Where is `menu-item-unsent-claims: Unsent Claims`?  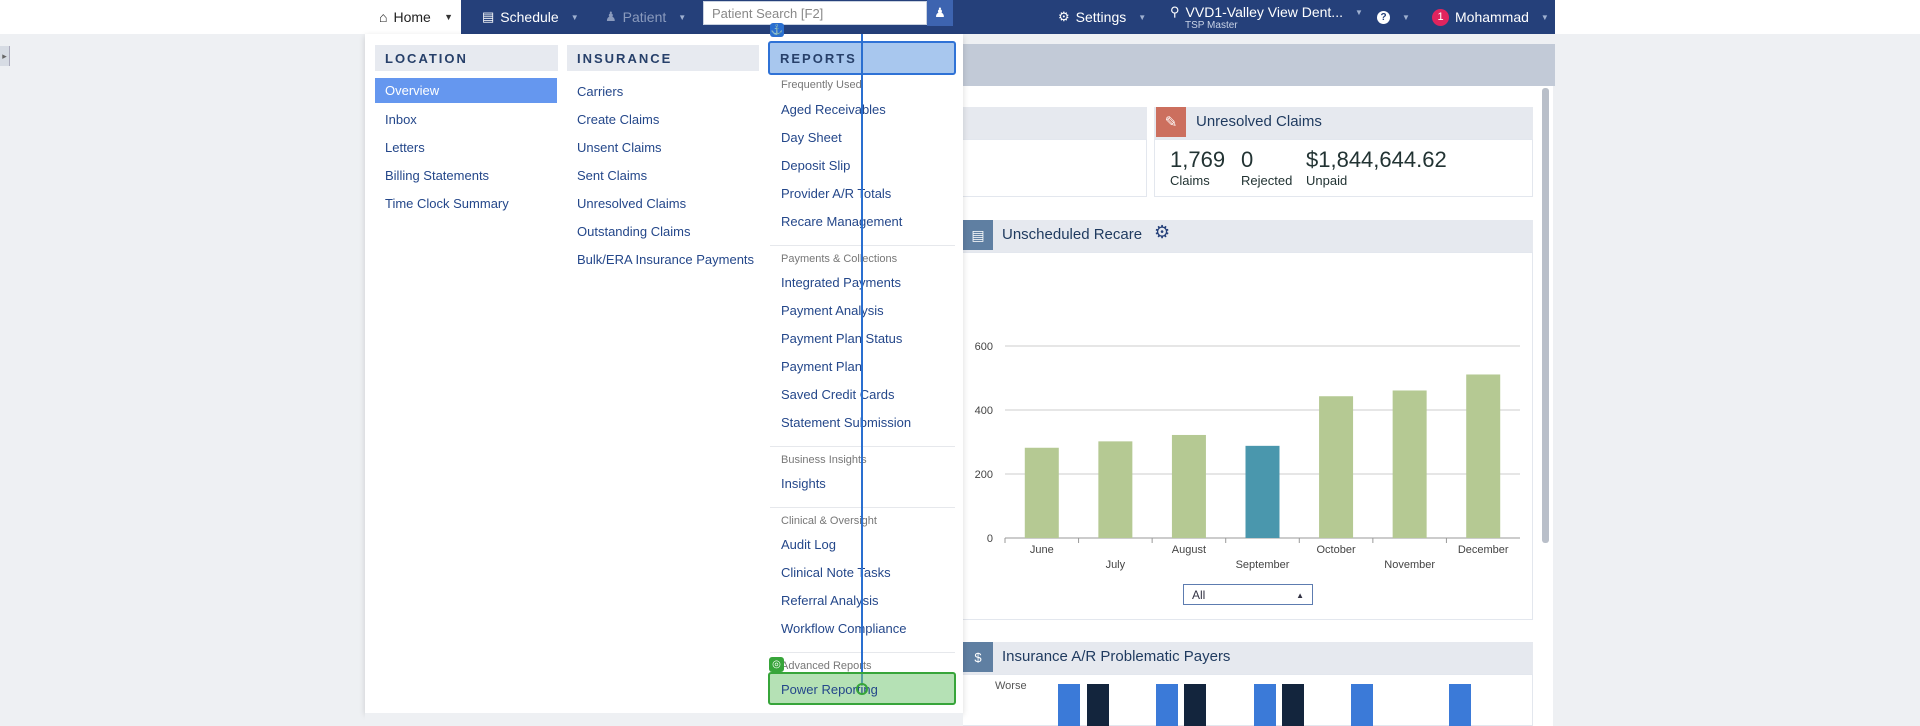 menu-item-unsent-claims: Unsent Claims is located at coordinates (619, 147).